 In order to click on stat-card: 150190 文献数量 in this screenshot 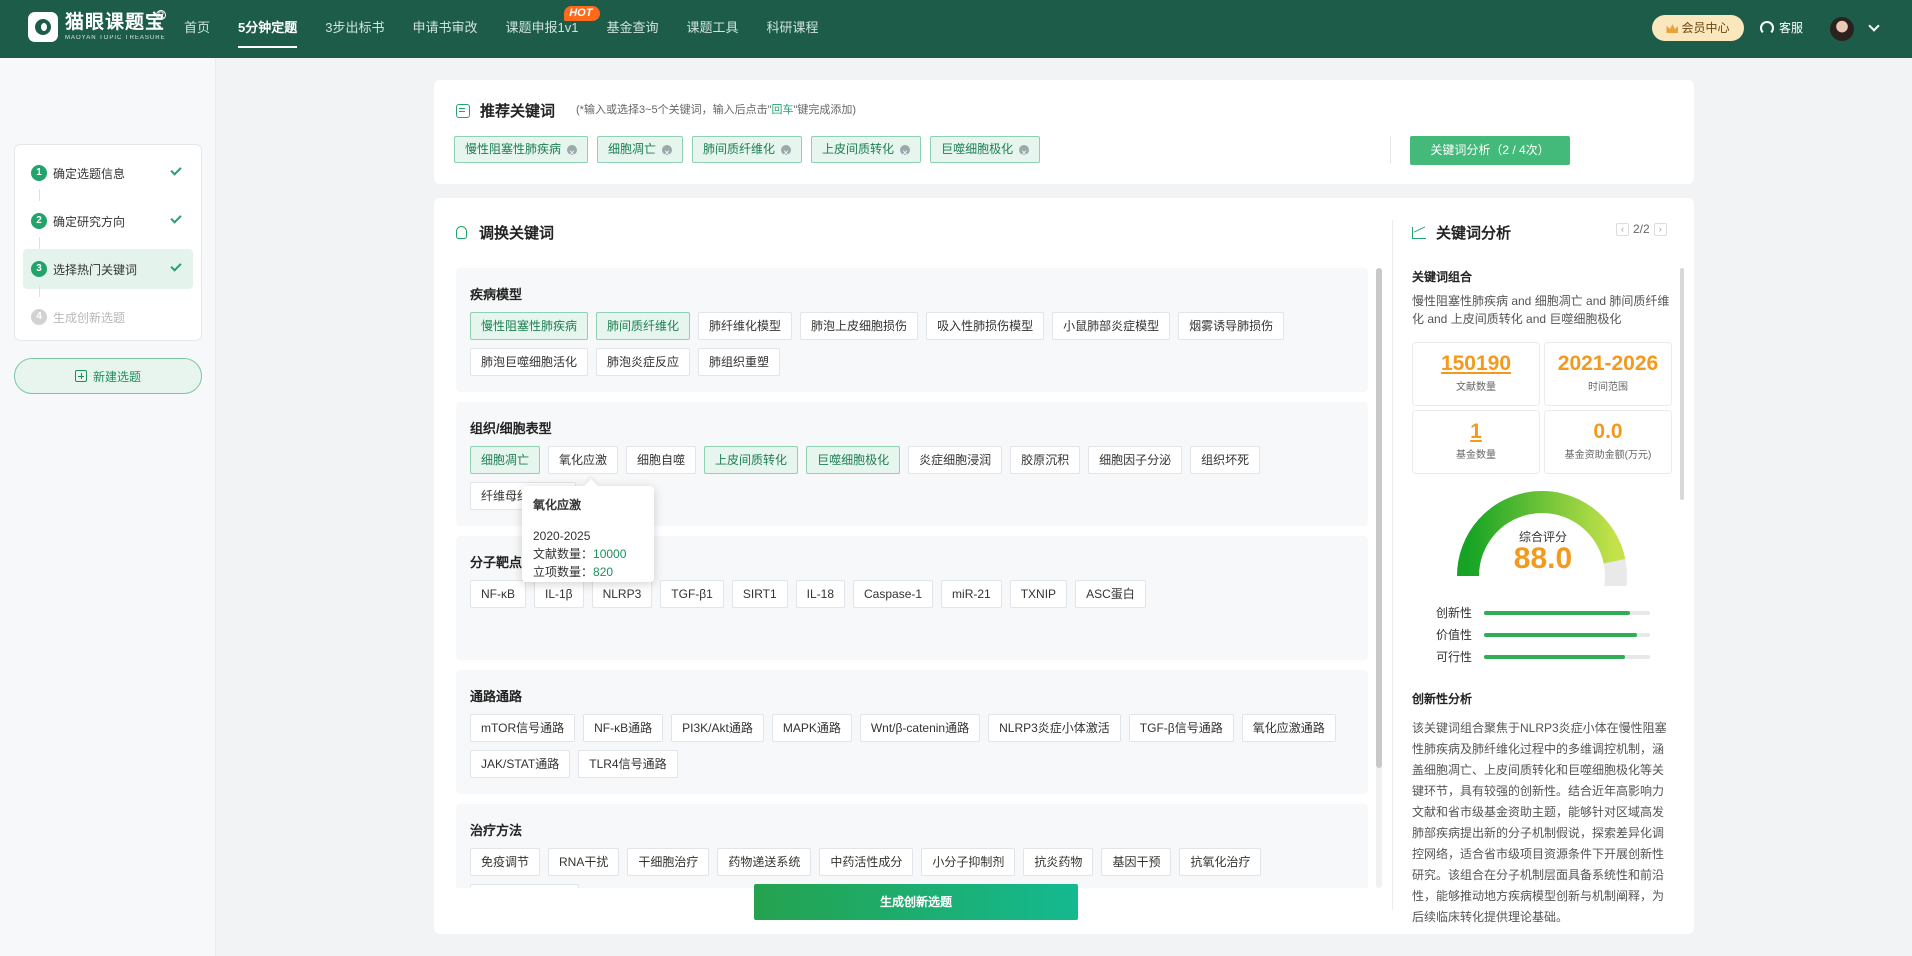, I will do `click(1476, 374)`.